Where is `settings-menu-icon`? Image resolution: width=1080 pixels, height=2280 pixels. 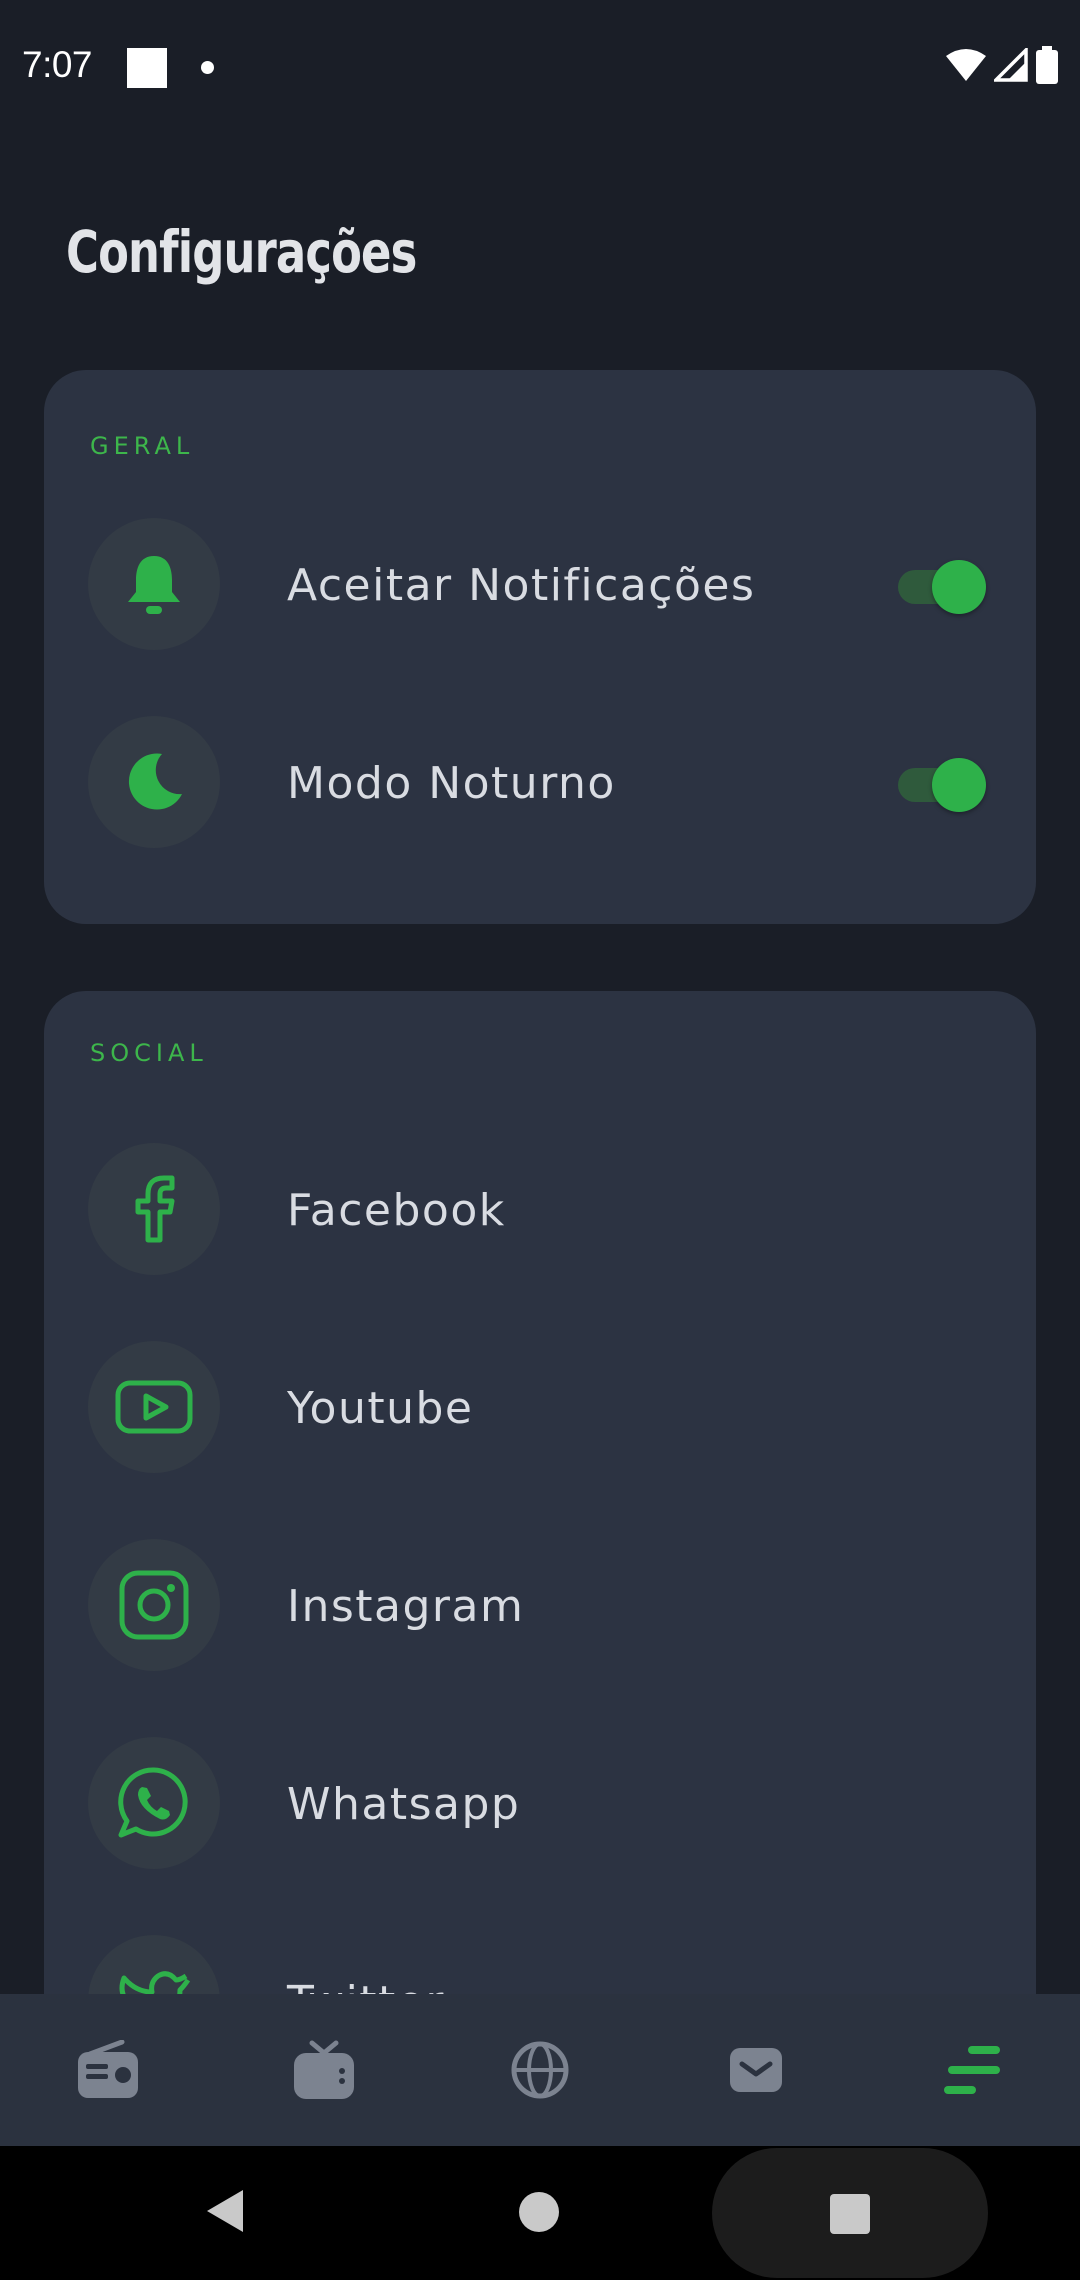
settings-menu-icon is located at coordinates (972, 2070).